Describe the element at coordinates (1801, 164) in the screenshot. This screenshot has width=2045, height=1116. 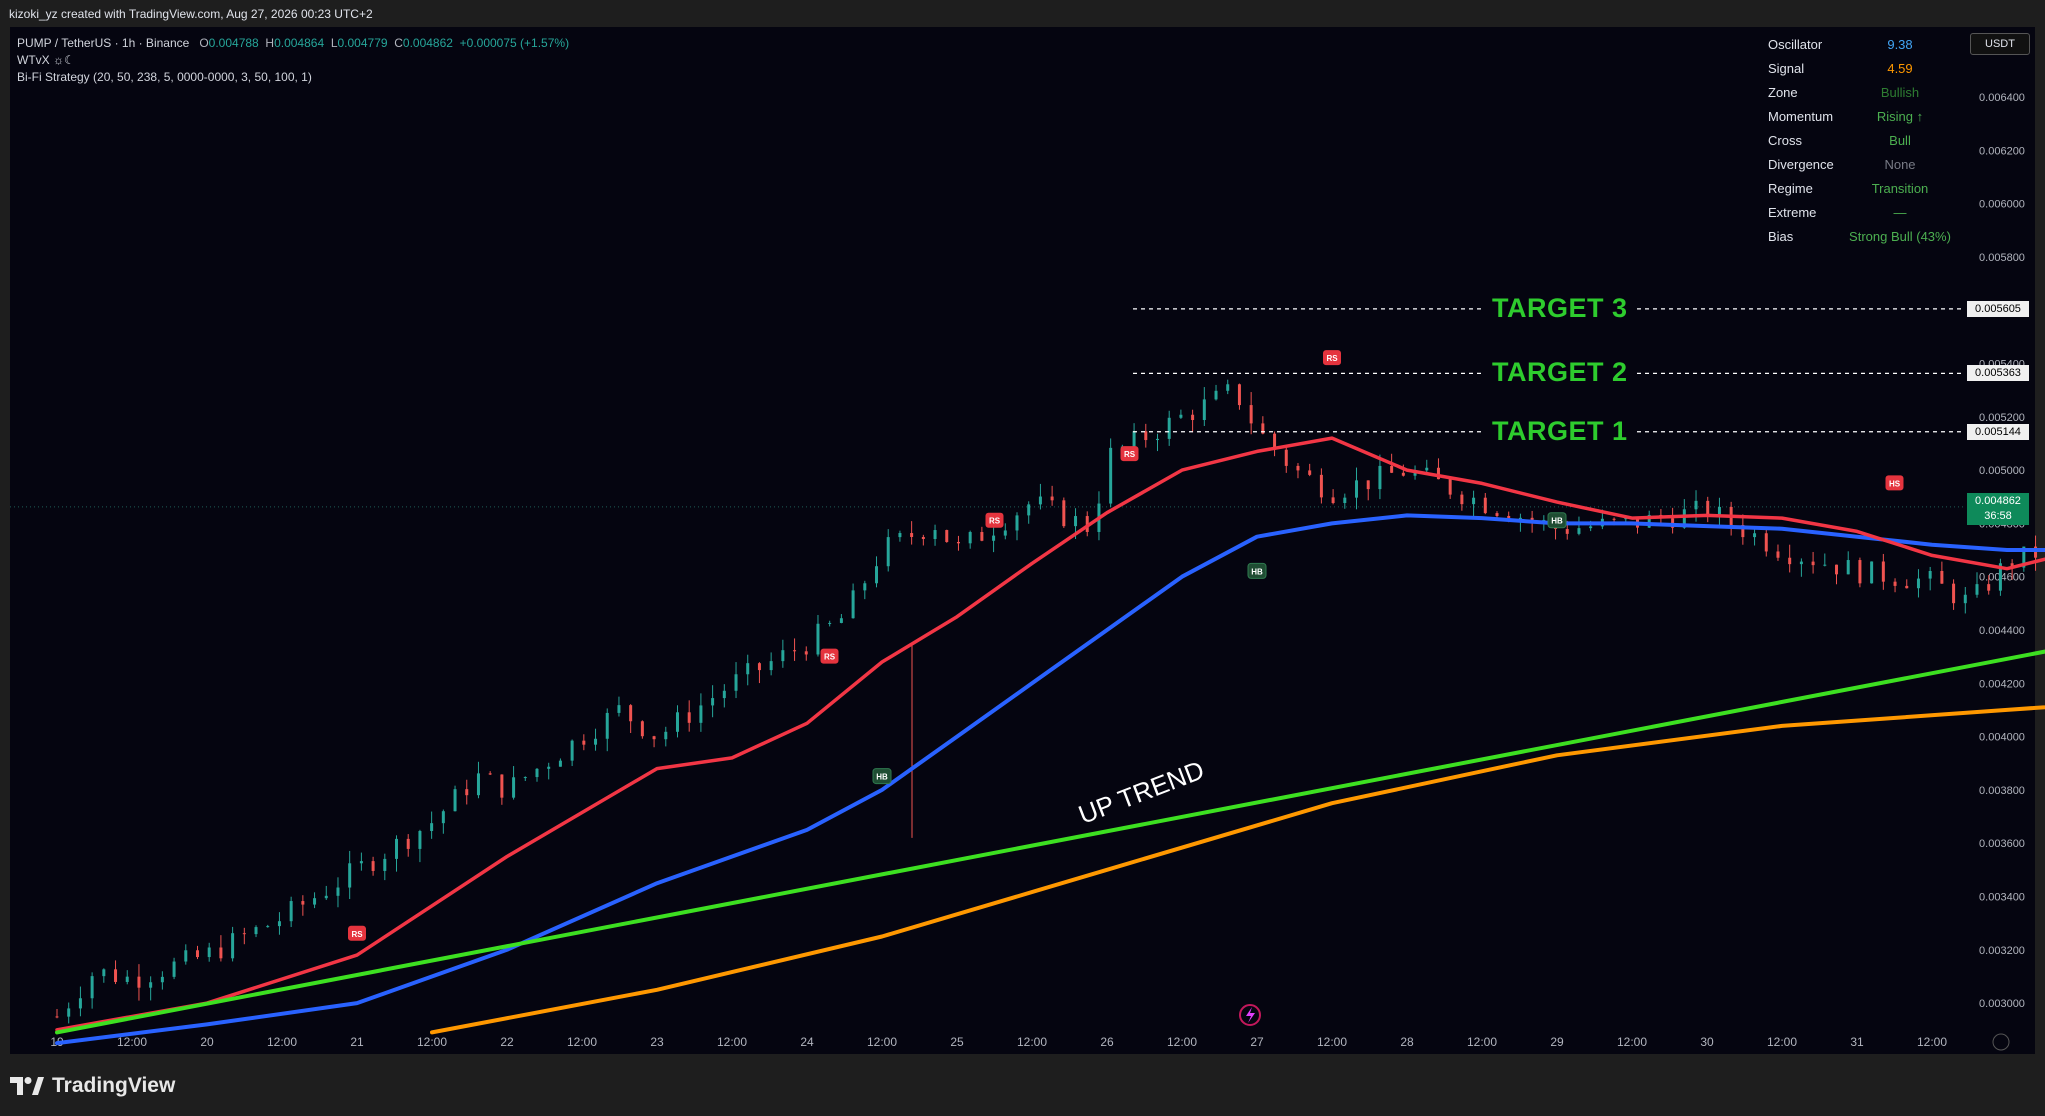
I see `stat-key: Divergence` at that location.